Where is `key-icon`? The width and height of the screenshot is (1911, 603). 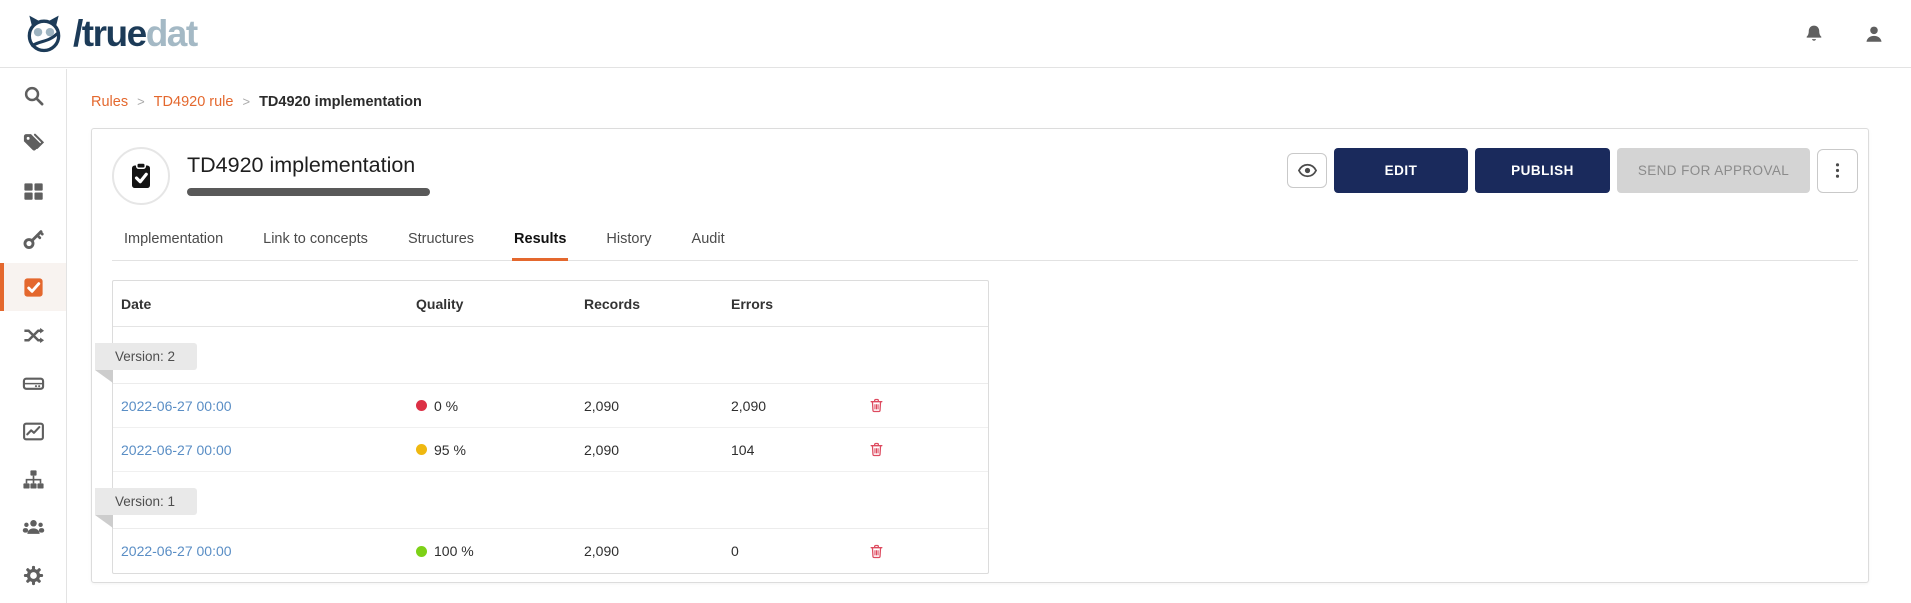 key-icon is located at coordinates (33, 239).